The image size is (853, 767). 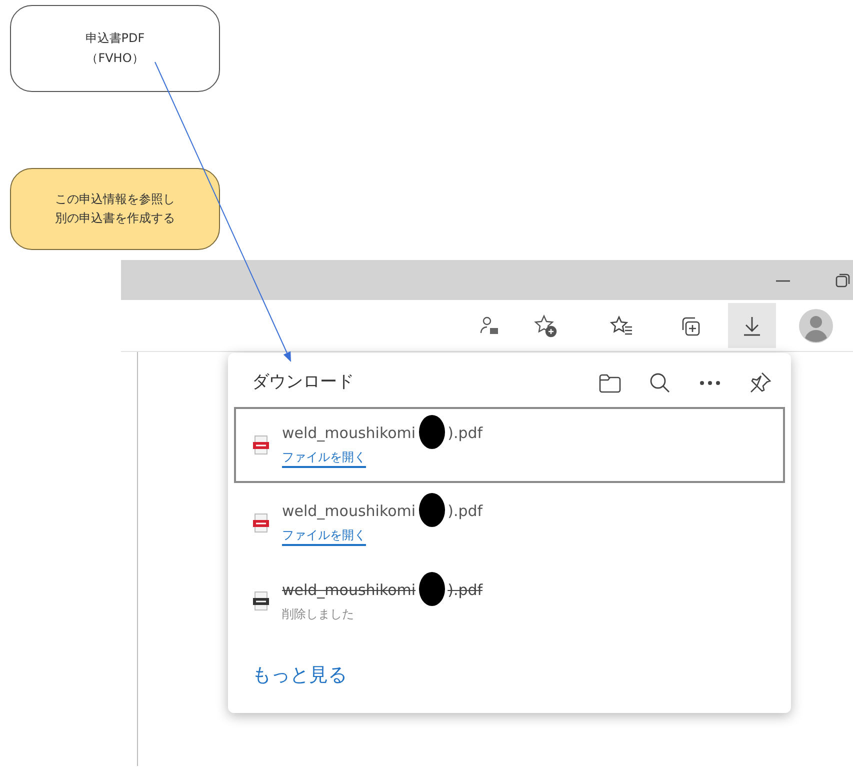 I want to click on panel-title: ダウンロード, so click(x=303, y=382).